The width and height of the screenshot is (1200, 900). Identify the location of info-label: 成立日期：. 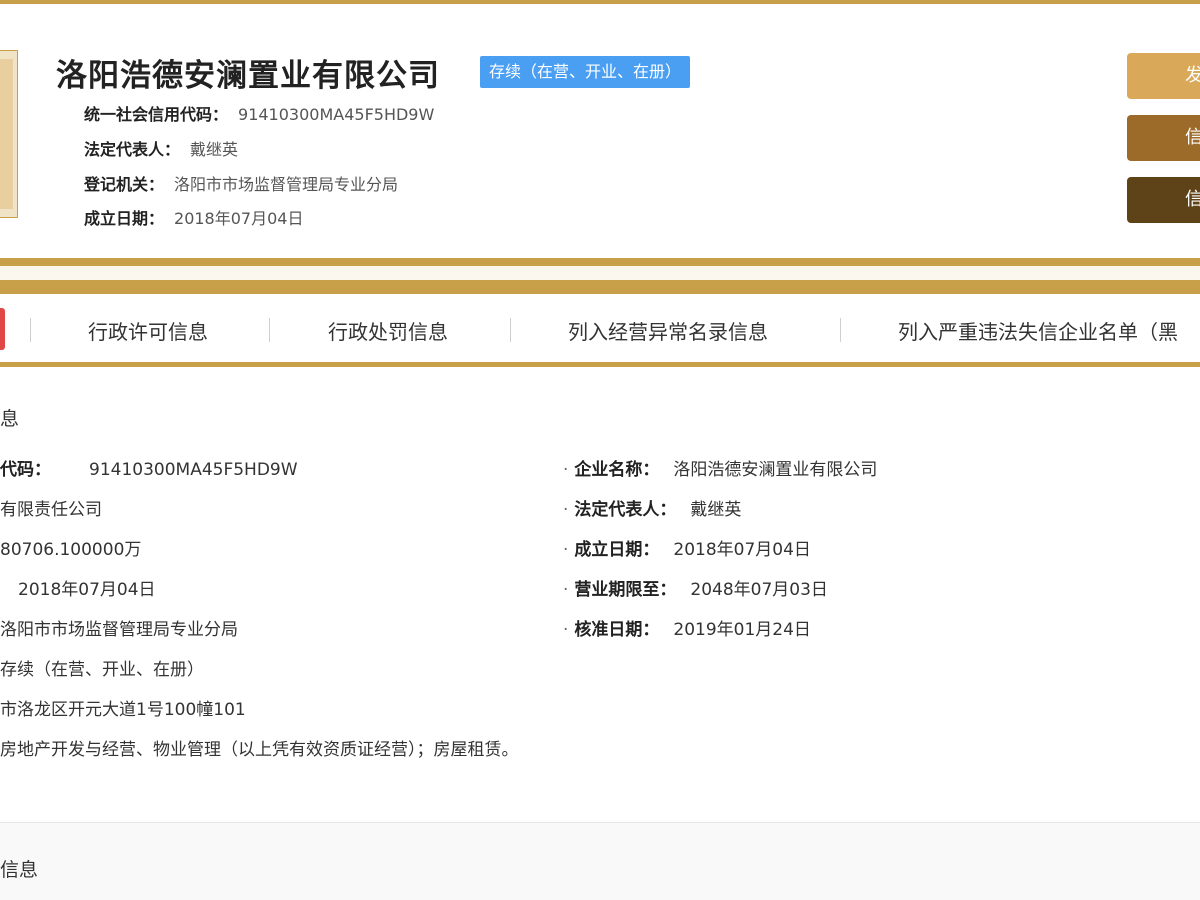
(617, 550).